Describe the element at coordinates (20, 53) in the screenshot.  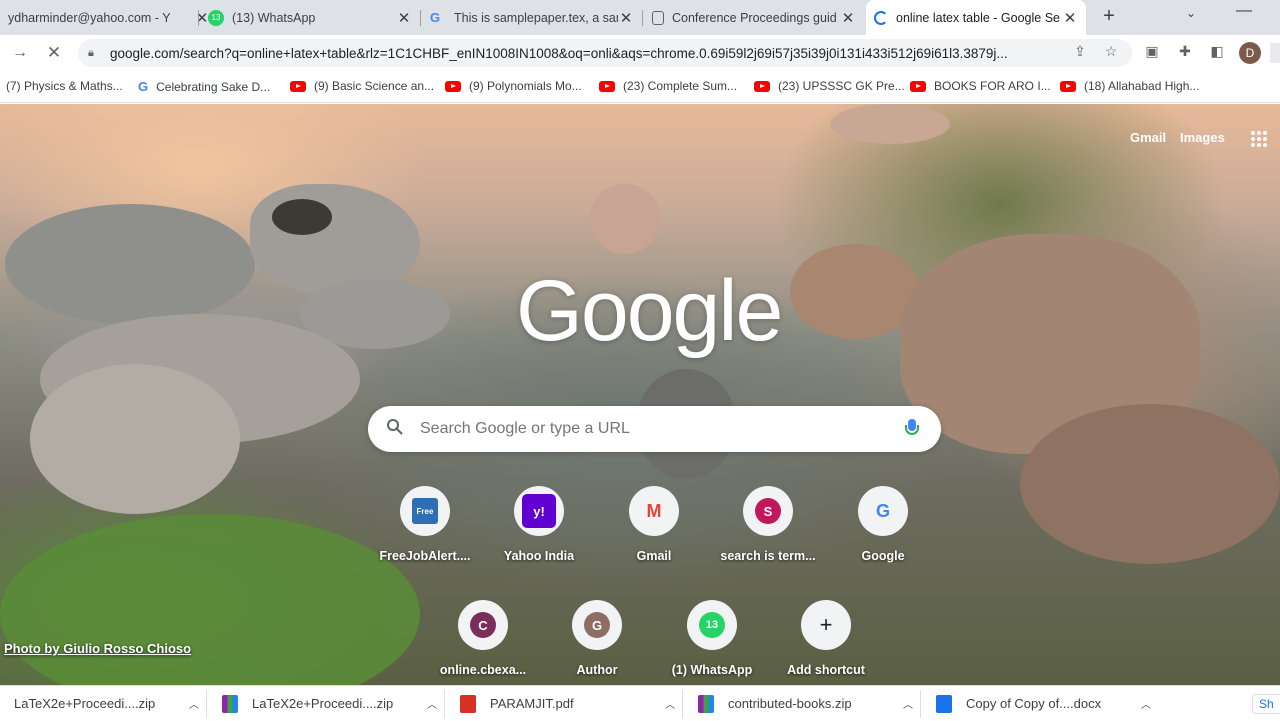
I see `forward-arrow-icon: →` at that location.